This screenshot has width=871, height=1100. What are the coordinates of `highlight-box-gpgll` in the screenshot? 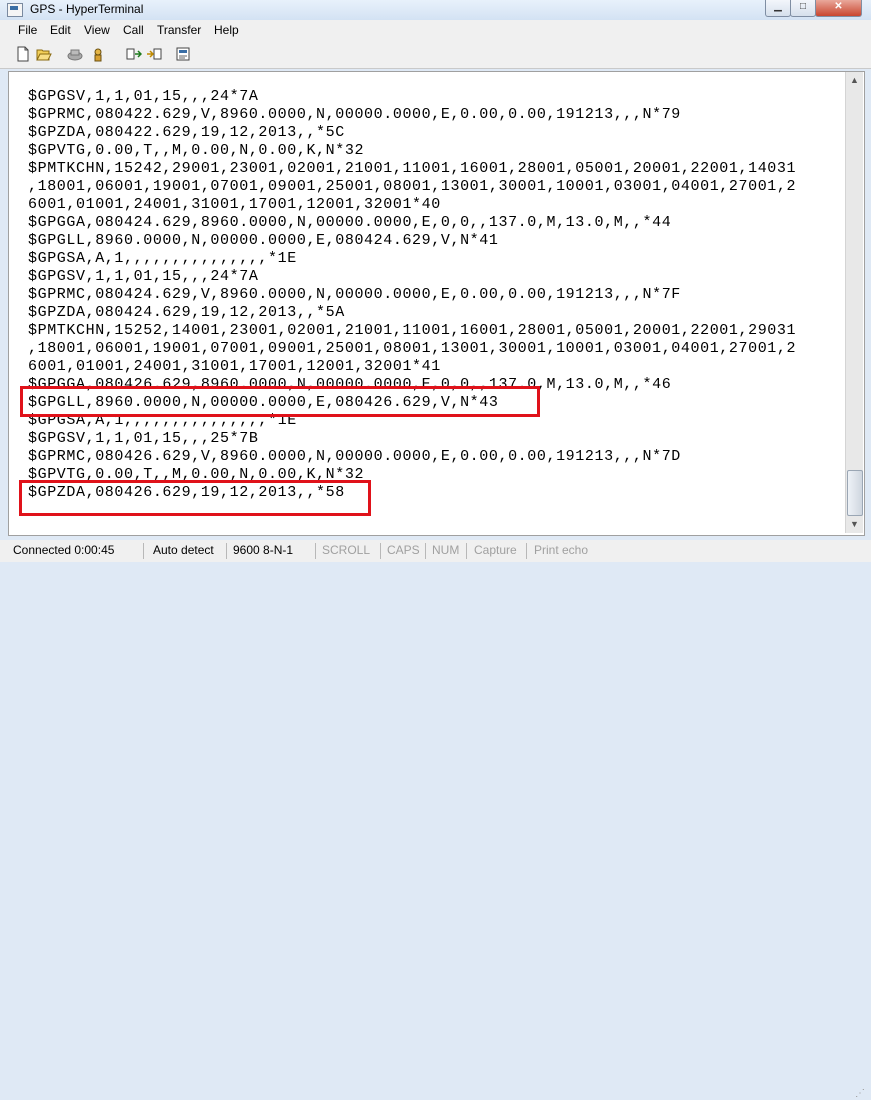 It's located at (280, 401).